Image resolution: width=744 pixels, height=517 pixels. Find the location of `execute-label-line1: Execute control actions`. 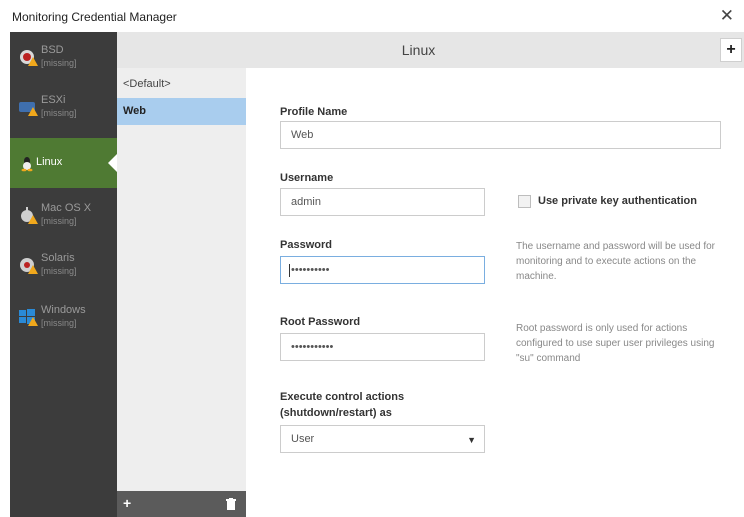

execute-label-line1: Execute control actions is located at coordinates (342, 397).